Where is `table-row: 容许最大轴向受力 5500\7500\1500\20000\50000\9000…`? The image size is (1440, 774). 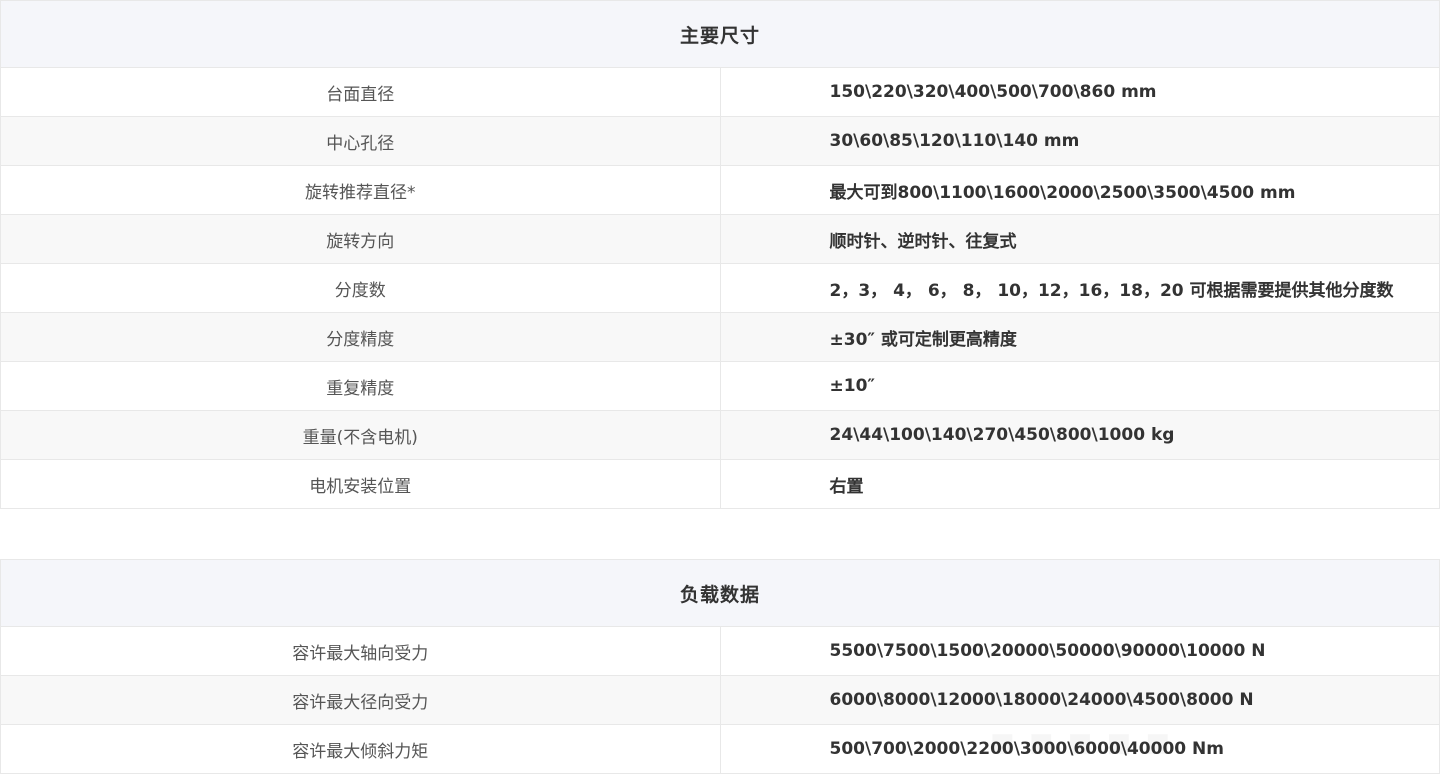
table-row: 容许最大轴向受力 5500\7500\1500\20000\50000\9000… is located at coordinates (720, 651).